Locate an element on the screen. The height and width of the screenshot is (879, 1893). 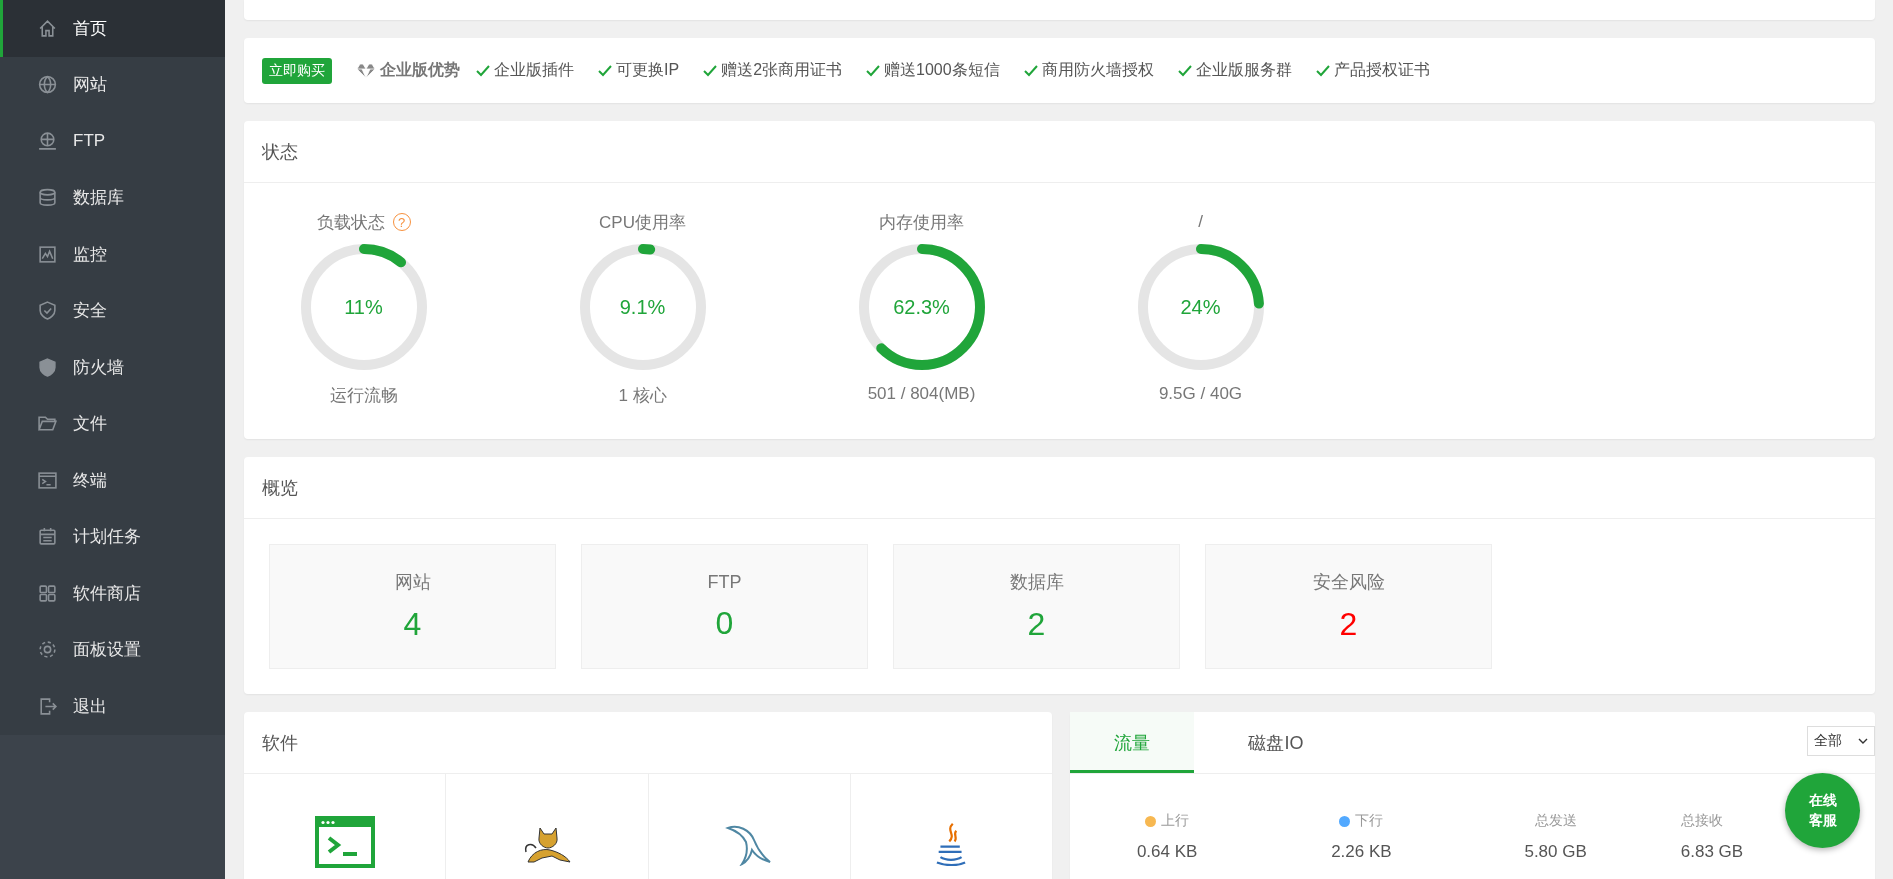
gauge-caption: 运行流畅 is located at coordinates (363, 396).